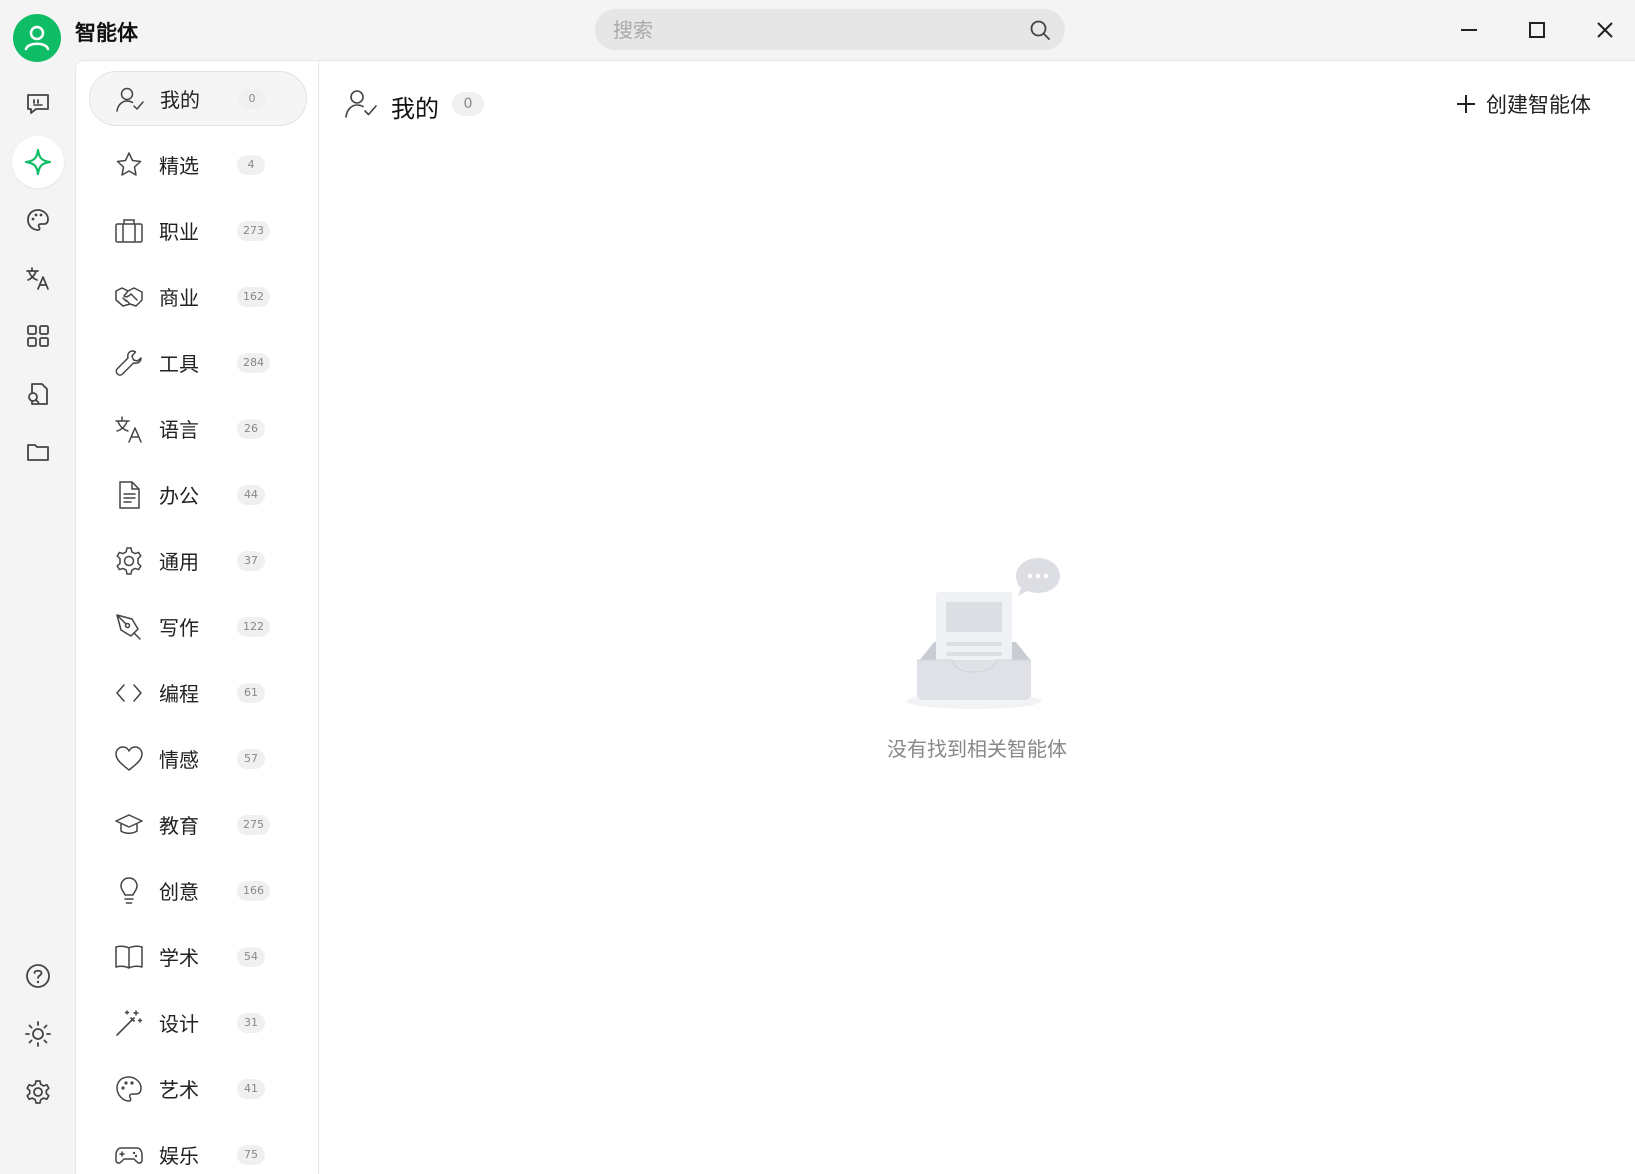  Describe the element at coordinates (251, 692) in the screenshot. I see `category-count: 61` at that location.